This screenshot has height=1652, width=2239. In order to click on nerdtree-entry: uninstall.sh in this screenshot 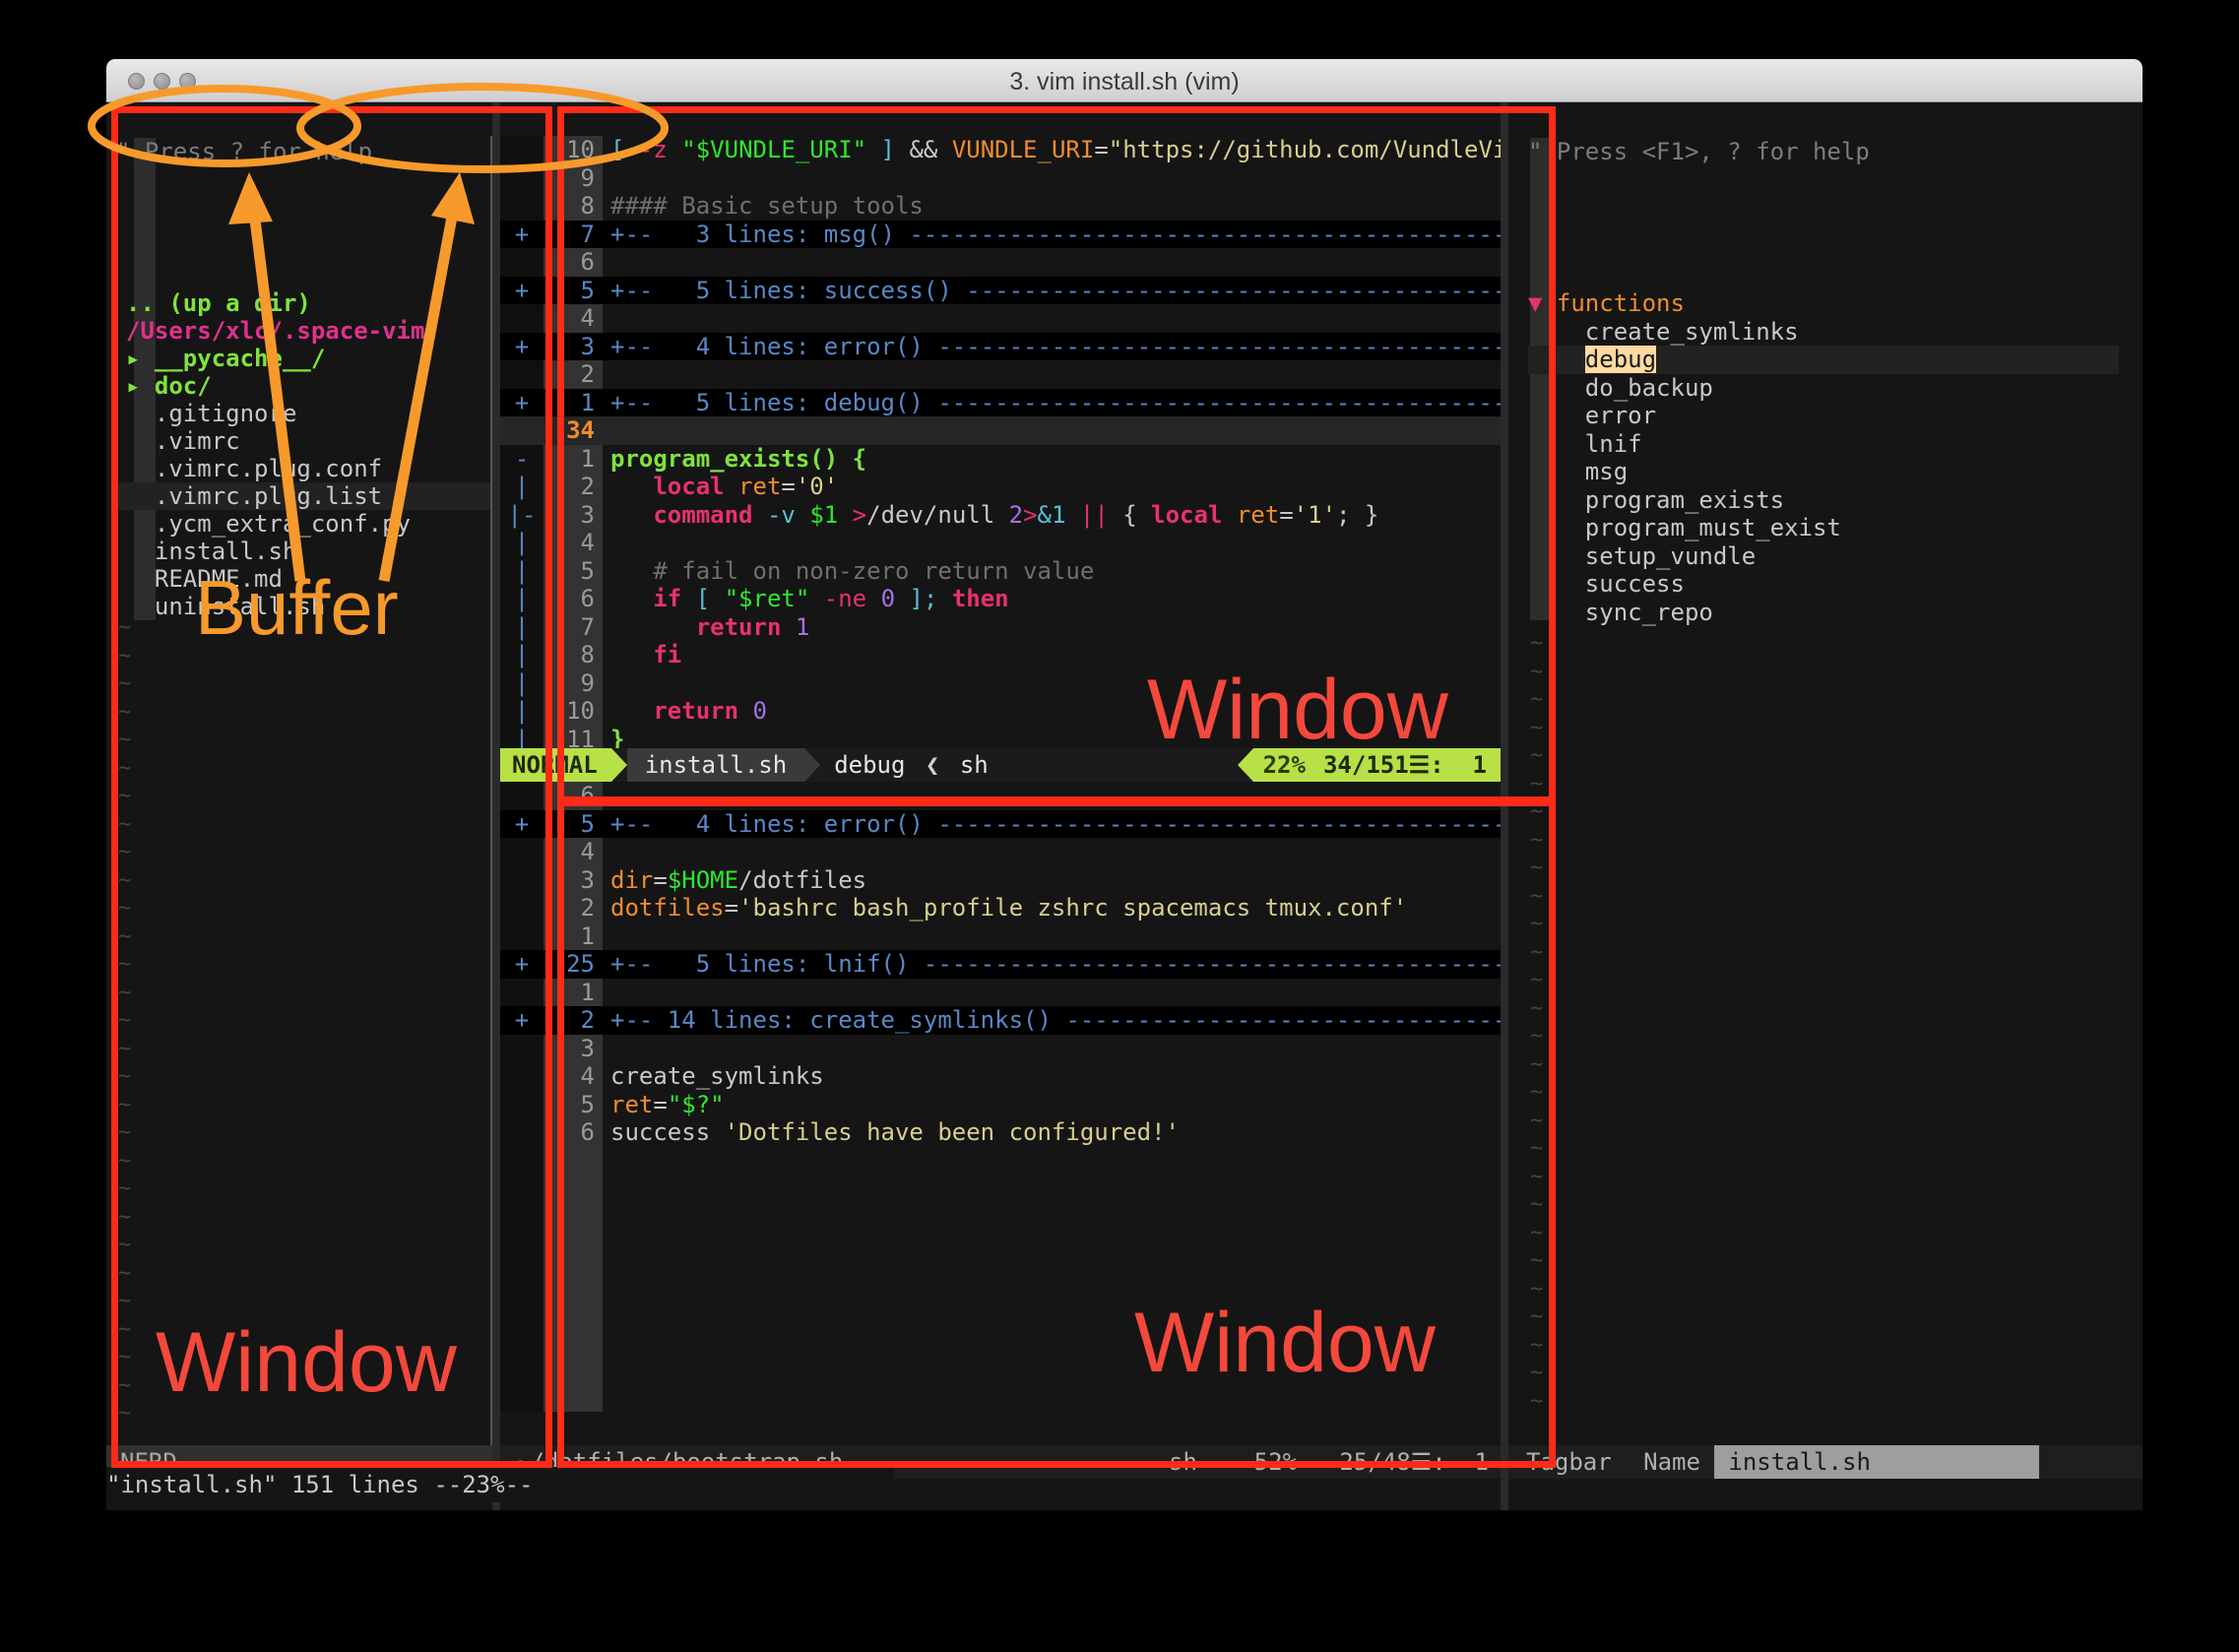, I will do `click(308, 606)`.